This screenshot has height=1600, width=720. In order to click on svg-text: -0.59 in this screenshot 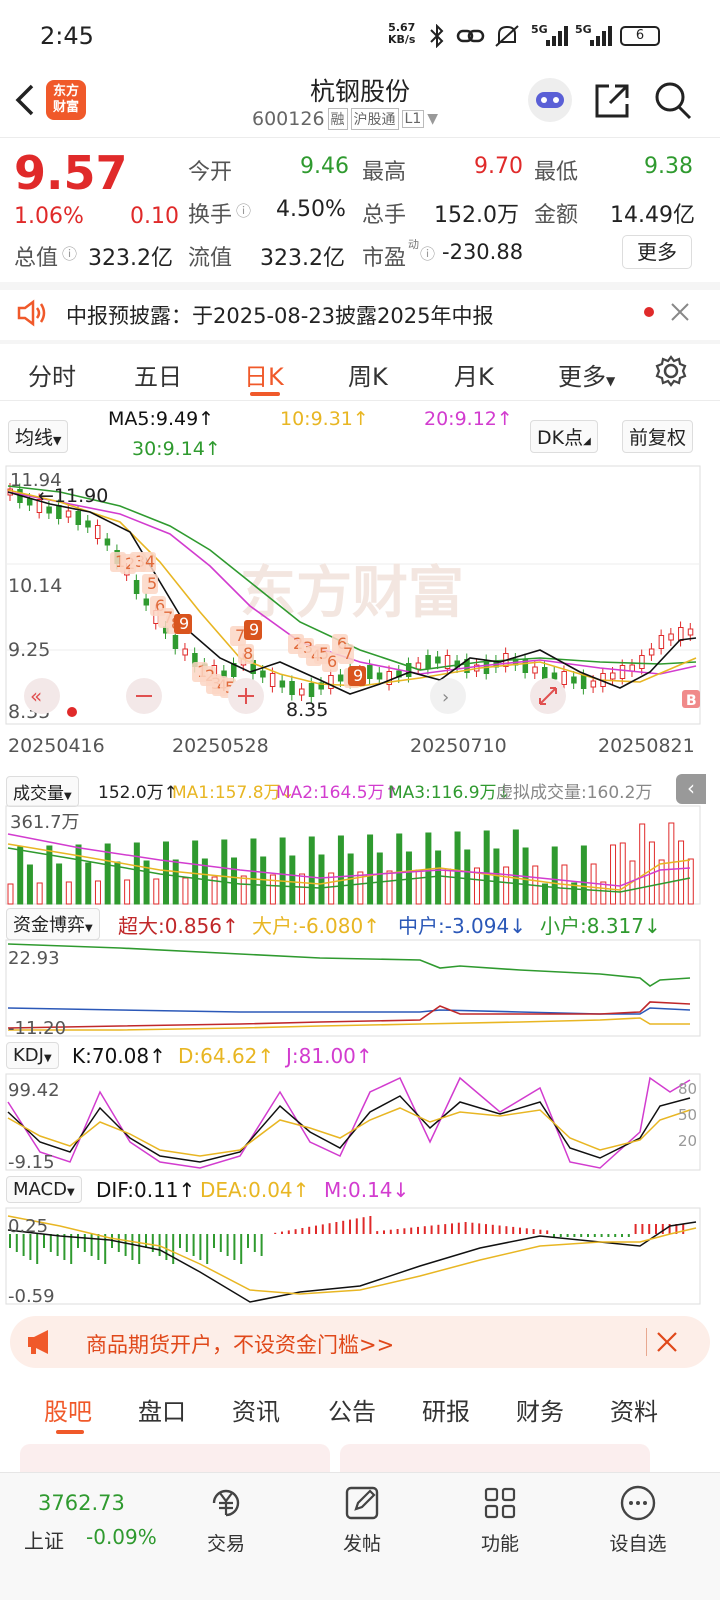, I will do `click(31, 1296)`.